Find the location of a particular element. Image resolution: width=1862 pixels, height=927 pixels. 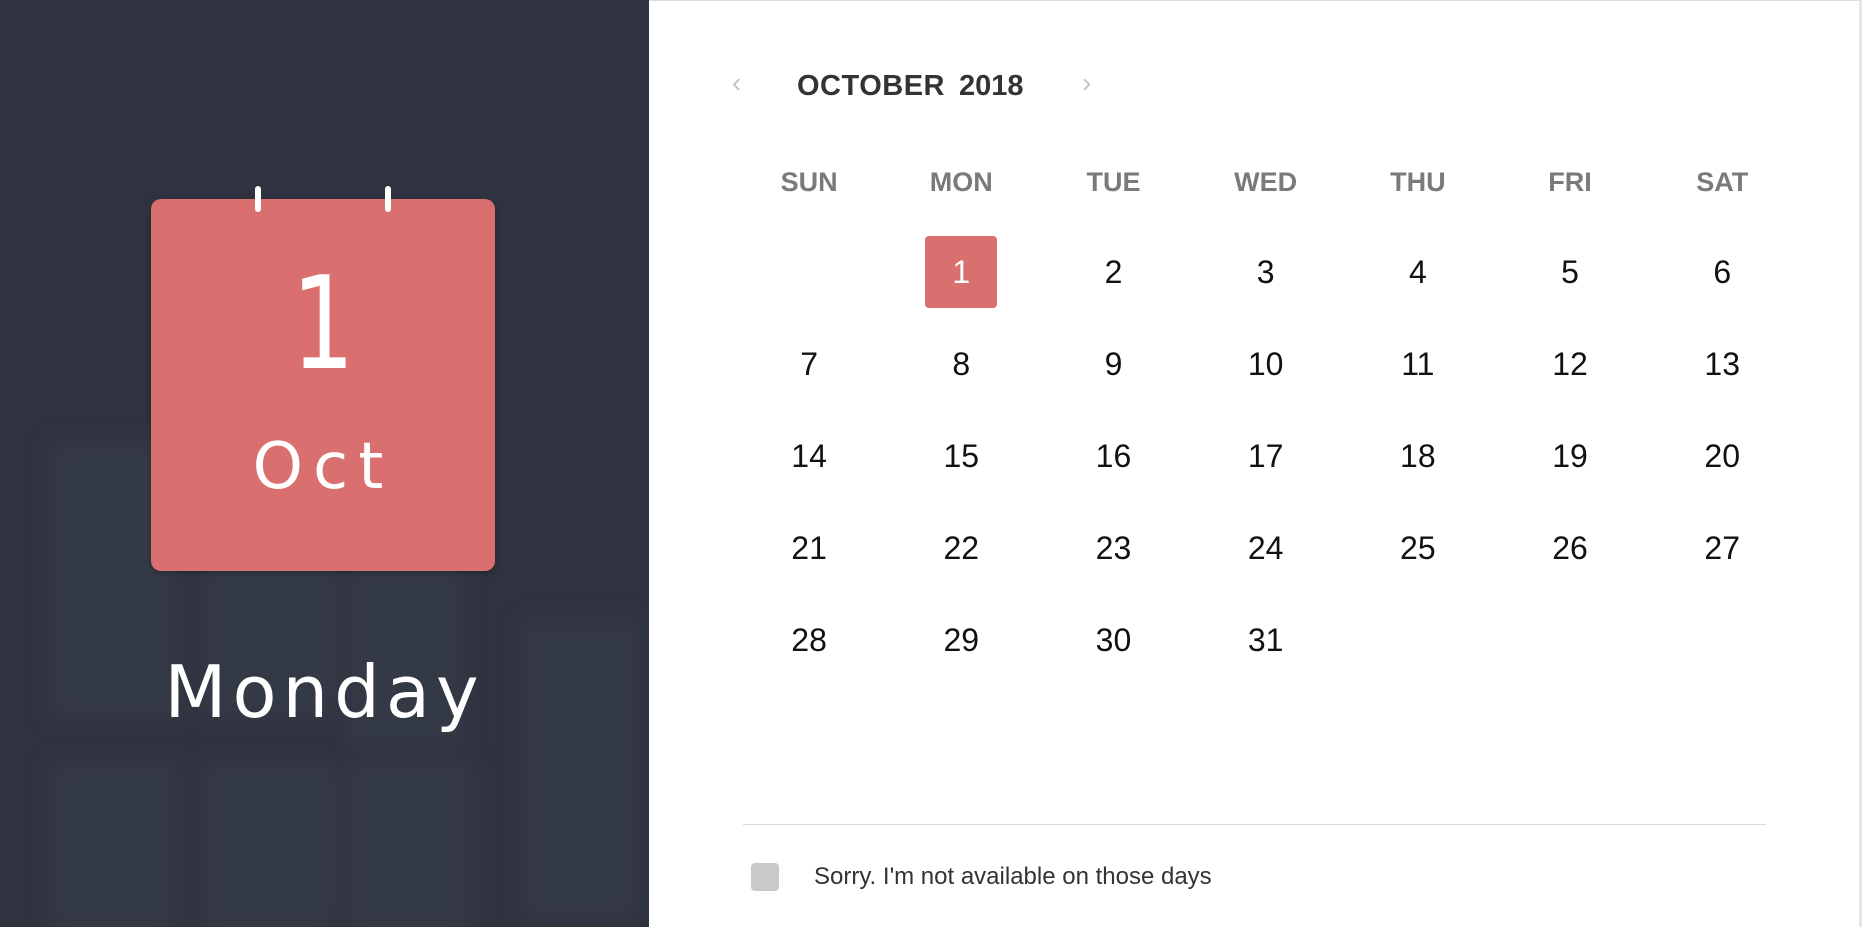

day-button: 2 is located at coordinates (1113, 272).